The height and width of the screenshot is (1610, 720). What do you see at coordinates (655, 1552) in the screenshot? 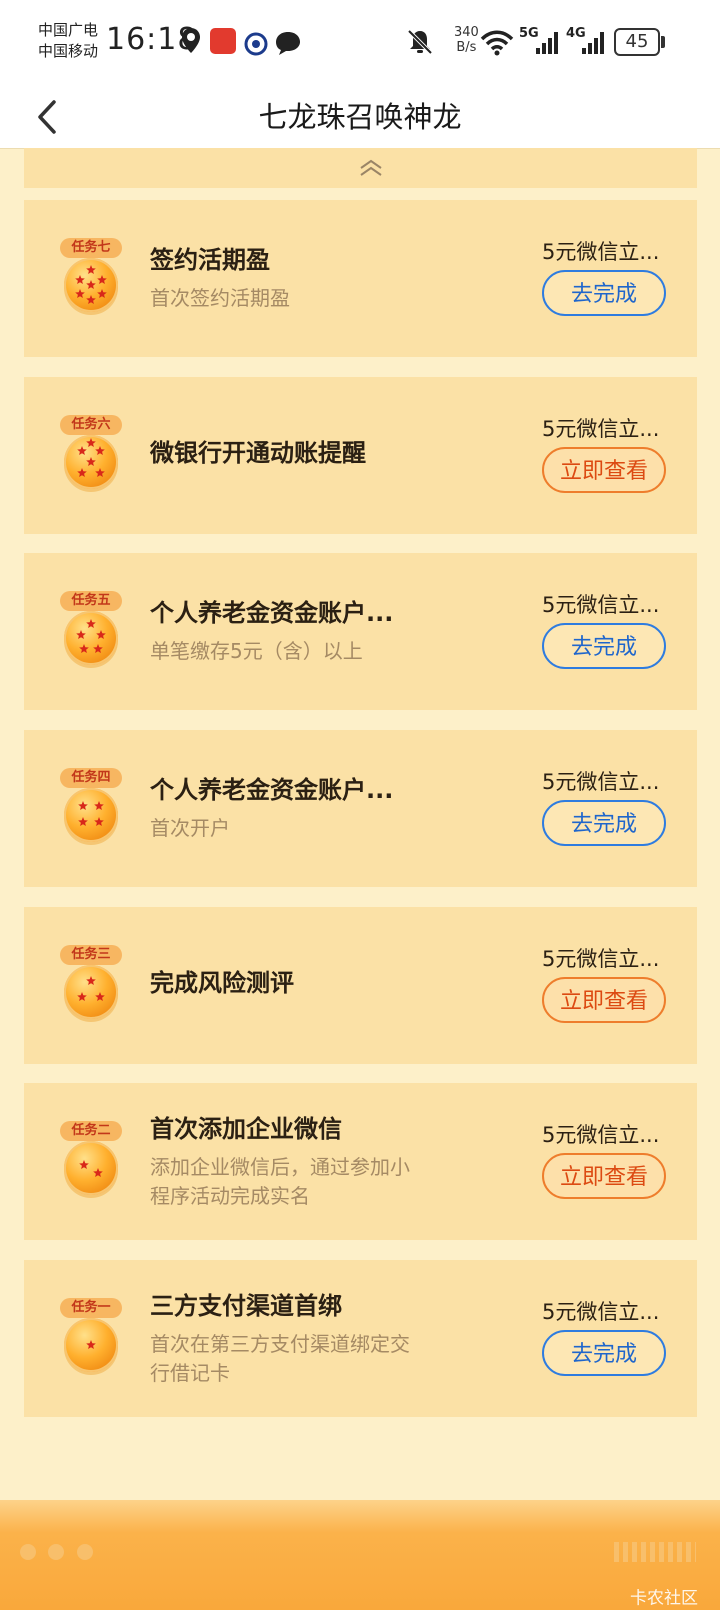
I see `decor-stripes` at bounding box center [655, 1552].